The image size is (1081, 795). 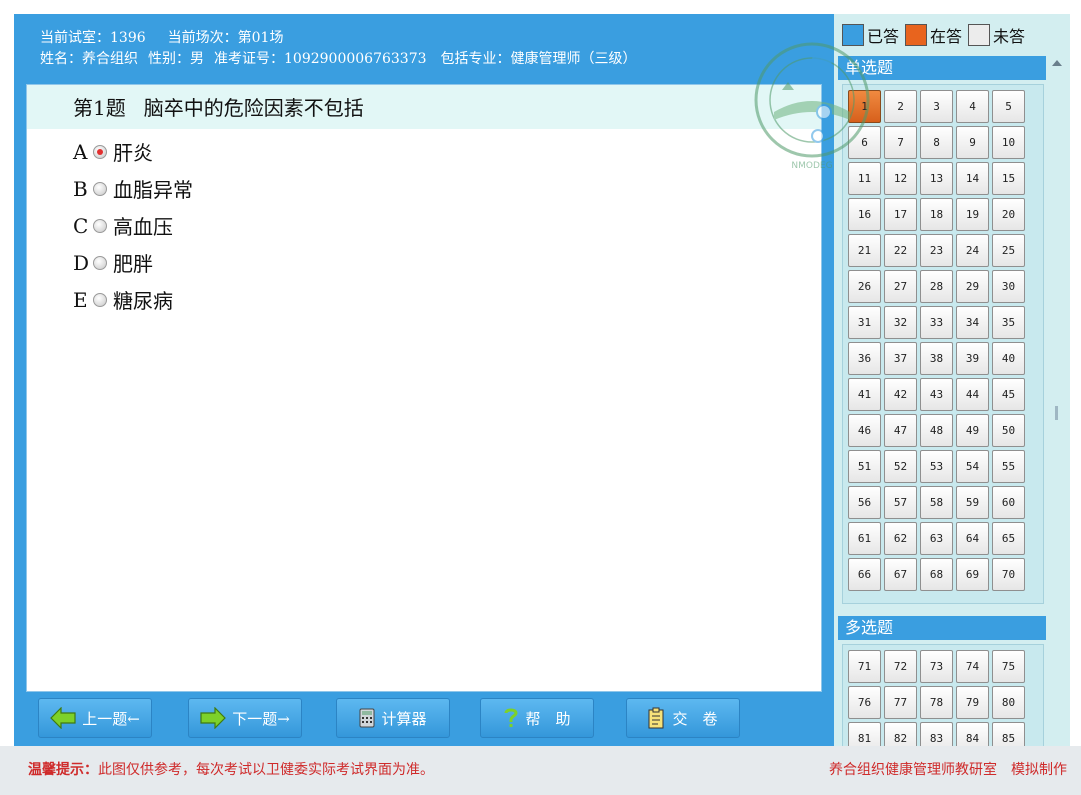 I want to click on single-choice-question-button: 19, so click(x=972, y=214).